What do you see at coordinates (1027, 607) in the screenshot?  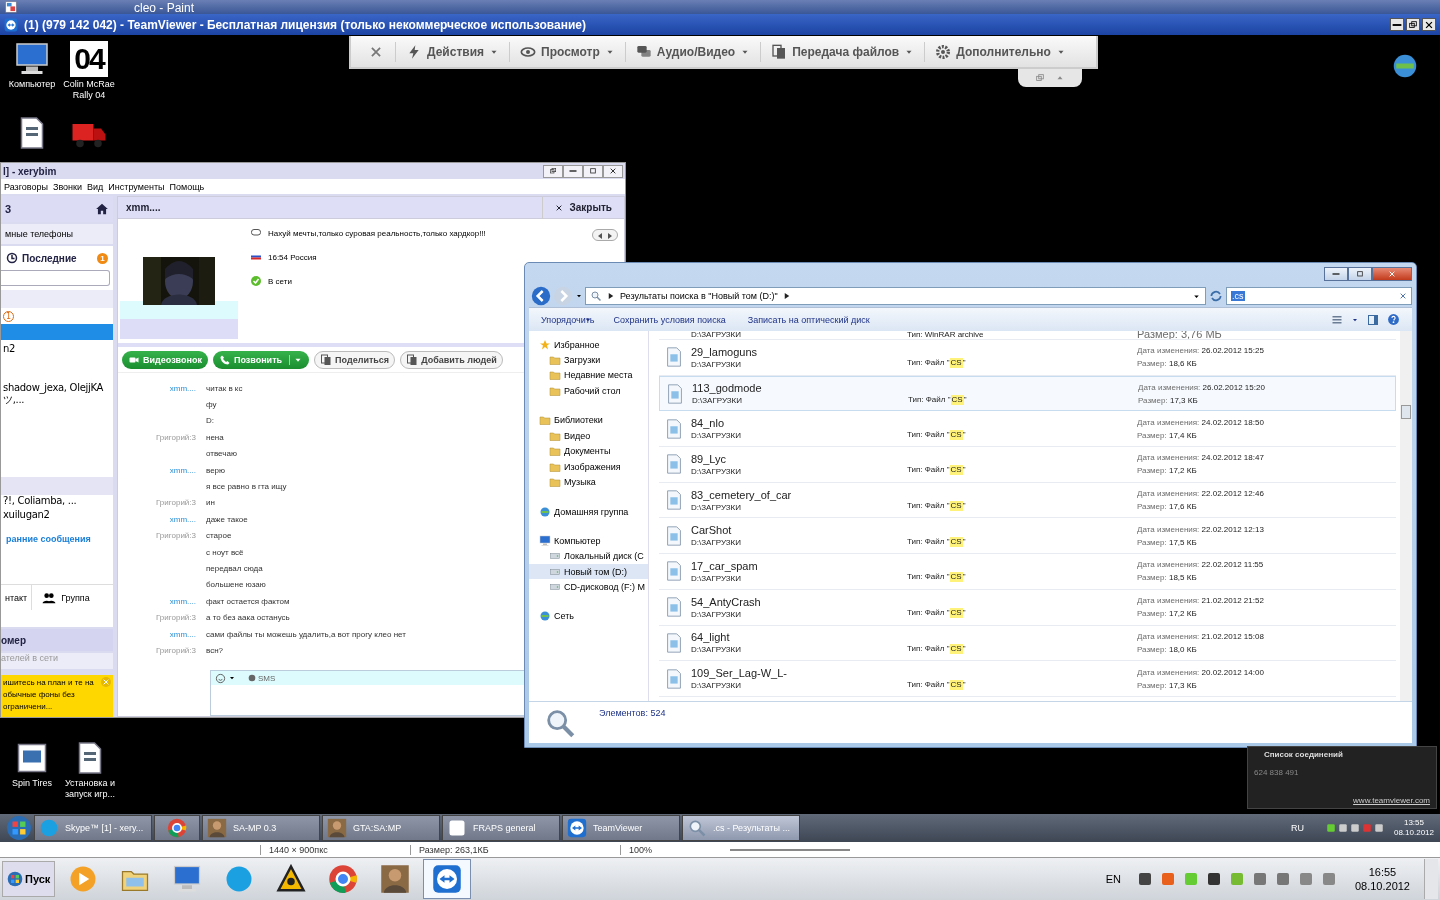 I see `file-row: 54_AntyCrash D:\ЗАГРУЗКИ Тип: Файл "CS" Дата изменения: 21.02.2012 21:52 Размер: 17,2 КБ` at bounding box center [1027, 607].